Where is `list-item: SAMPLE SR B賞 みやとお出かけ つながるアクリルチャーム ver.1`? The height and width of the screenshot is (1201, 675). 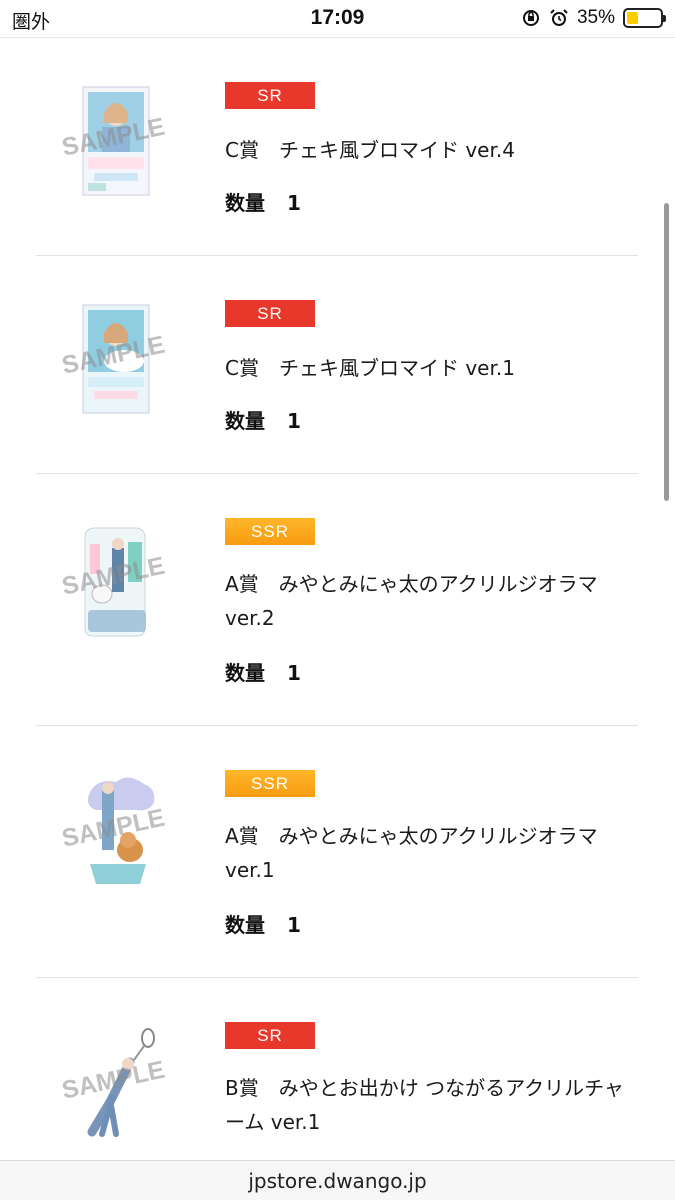 list-item: SAMPLE SR B賞 みやとお出かけ つながるアクリルチャーム ver.1 is located at coordinates (337, 1069).